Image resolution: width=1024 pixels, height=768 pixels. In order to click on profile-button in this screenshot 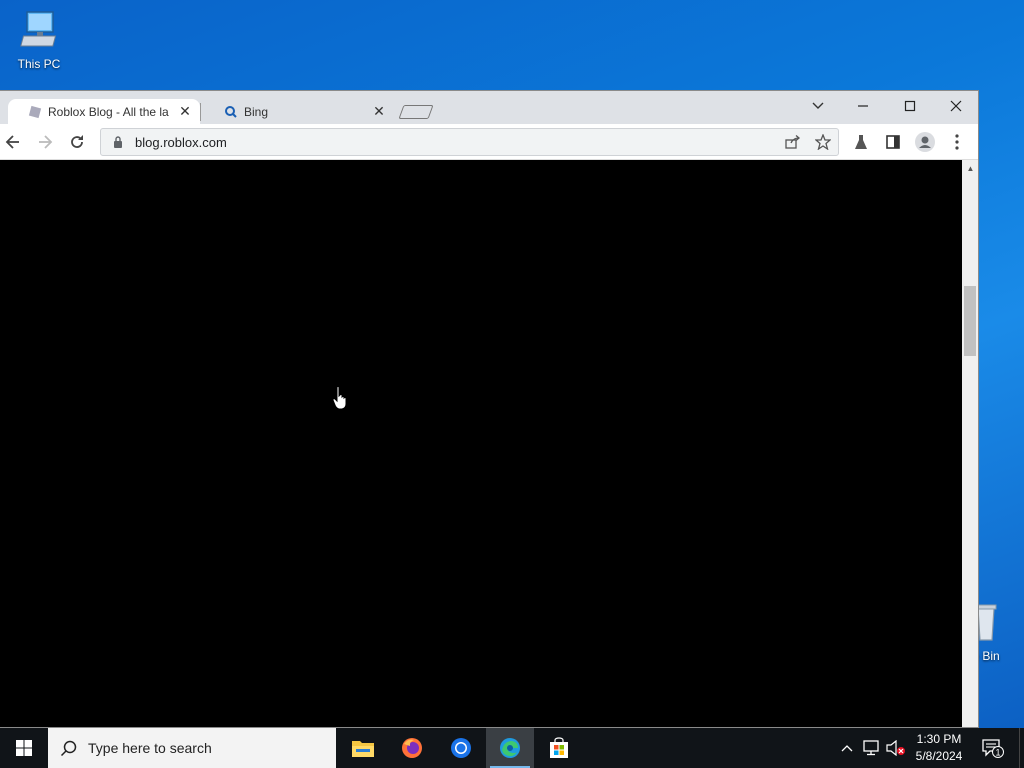, I will do `click(925, 142)`.